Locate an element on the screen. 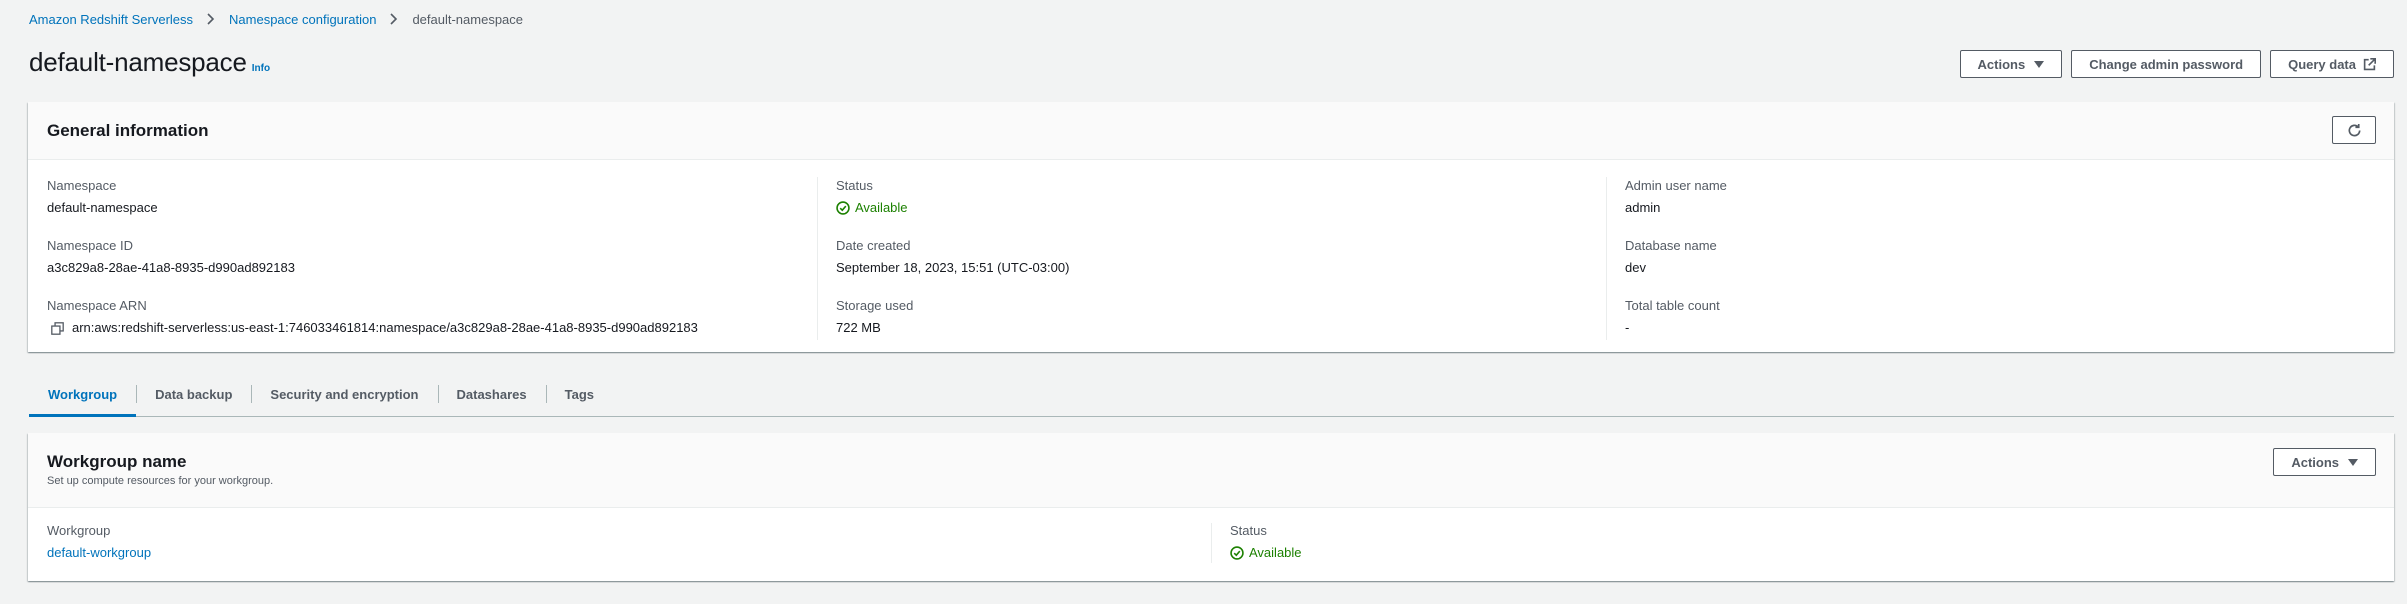  refresh-button is located at coordinates (2354, 130).